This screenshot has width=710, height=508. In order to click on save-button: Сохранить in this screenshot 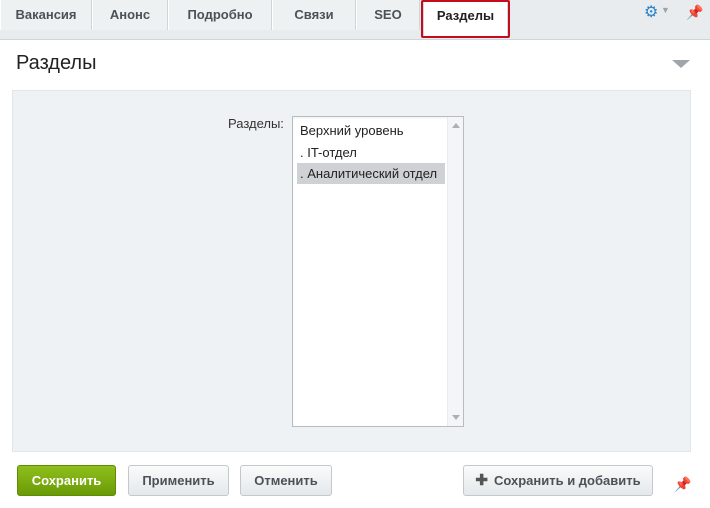, I will do `click(66, 480)`.